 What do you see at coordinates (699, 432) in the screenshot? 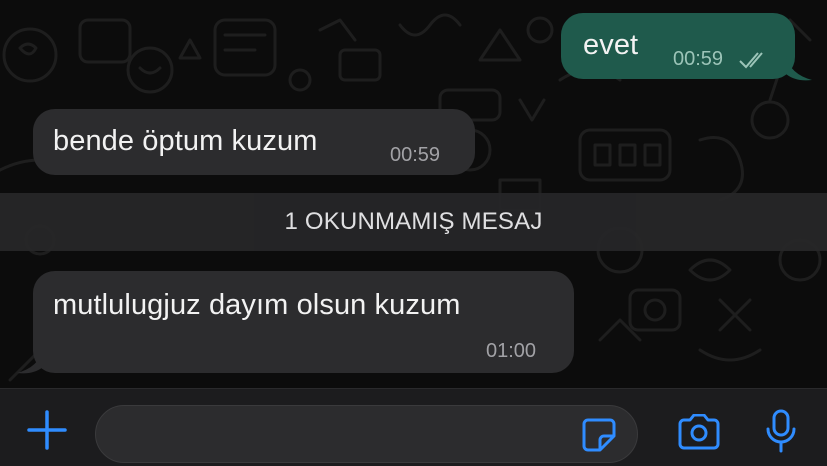
I see `camera-icon` at bounding box center [699, 432].